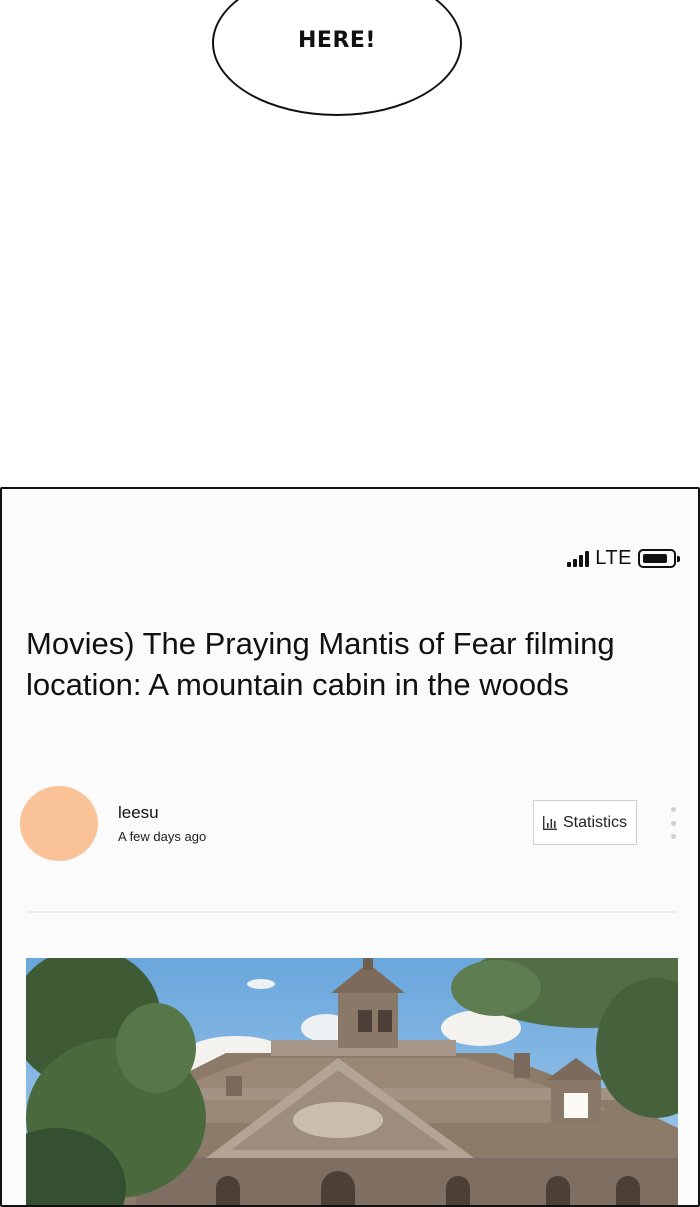  I want to click on status-bar: LTE, so click(623, 558).